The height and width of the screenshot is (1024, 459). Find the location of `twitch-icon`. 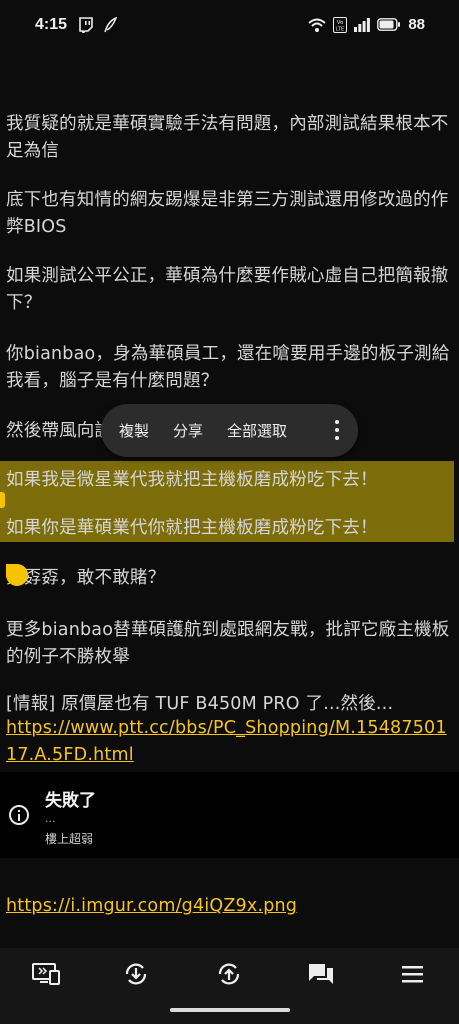

twitch-icon is located at coordinates (86, 25).